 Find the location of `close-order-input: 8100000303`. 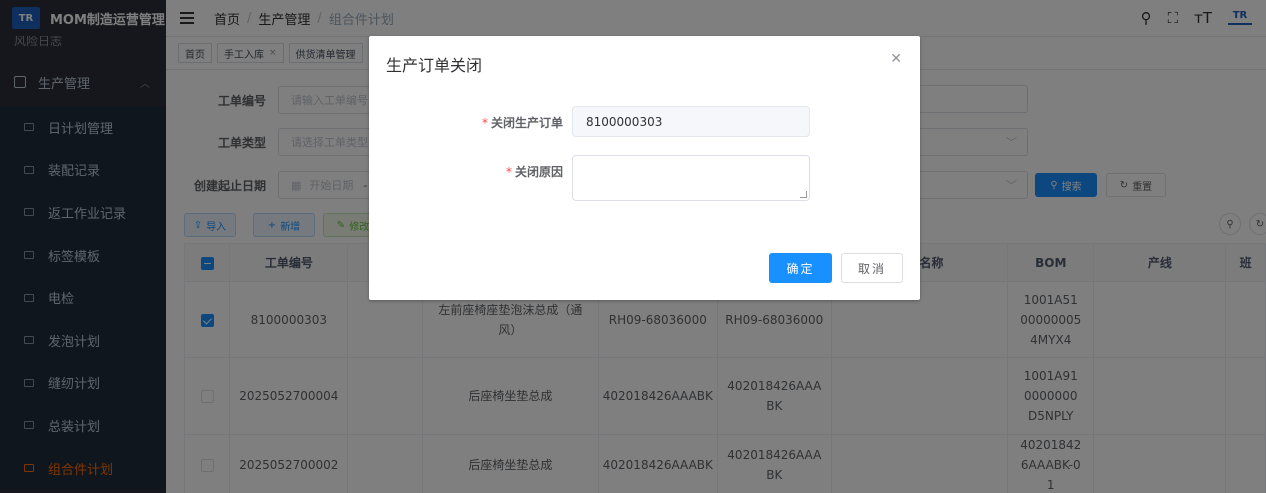

close-order-input: 8100000303 is located at coordinates (691, 121).